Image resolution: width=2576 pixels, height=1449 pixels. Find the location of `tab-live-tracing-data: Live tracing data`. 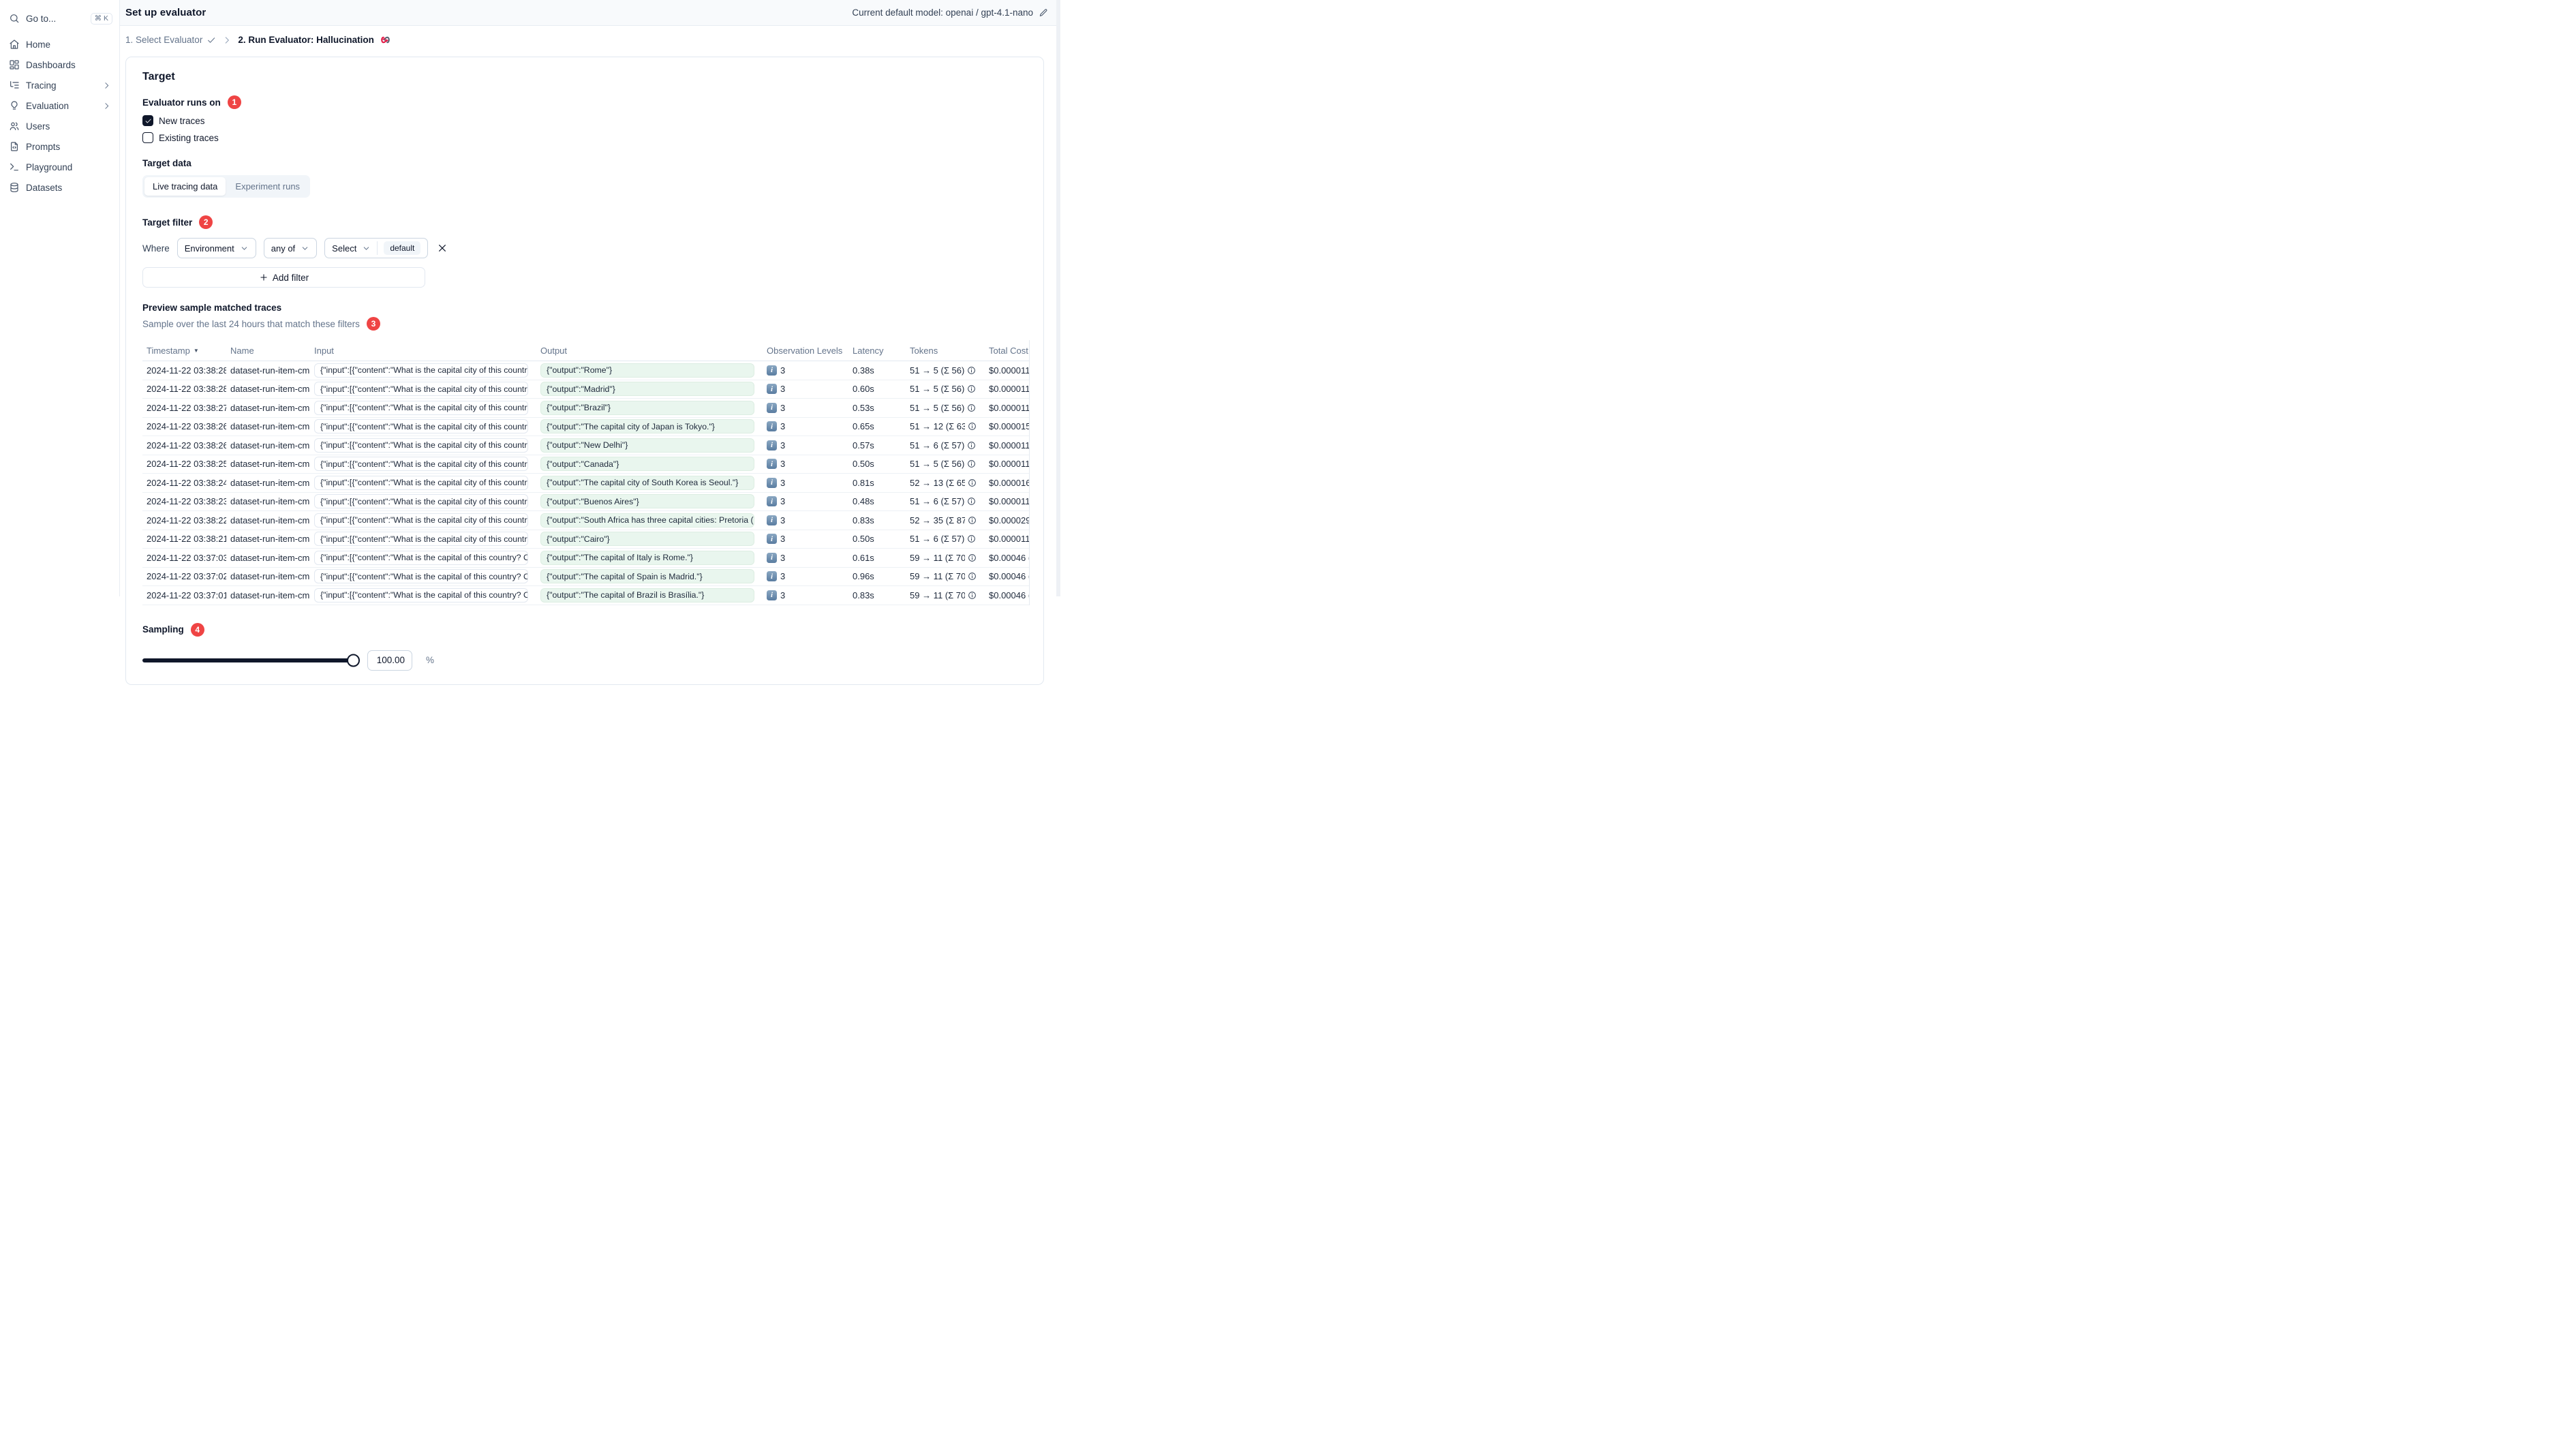

tab-live-tracing-data: Live tracing data is located at coordinates (185, 187).